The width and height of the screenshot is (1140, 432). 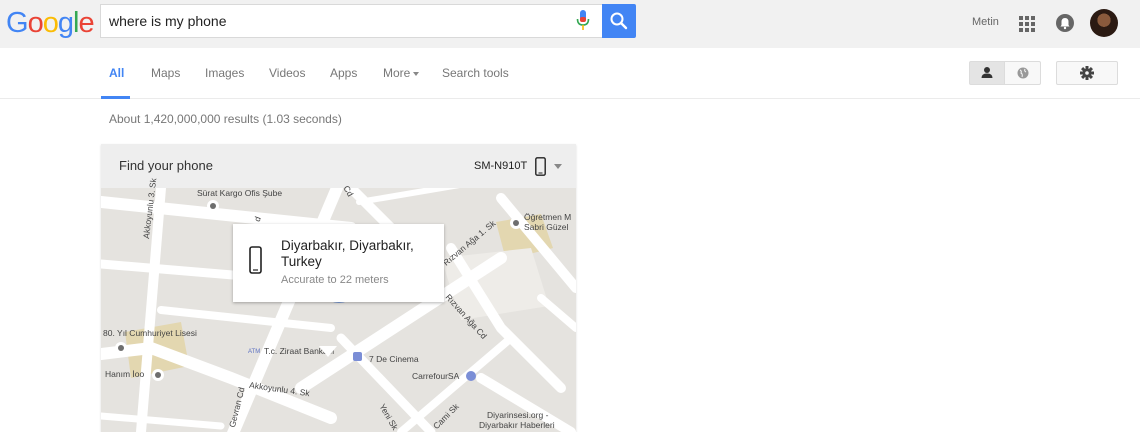 I want to click on globe-icon, so click(x=1023, y=73).